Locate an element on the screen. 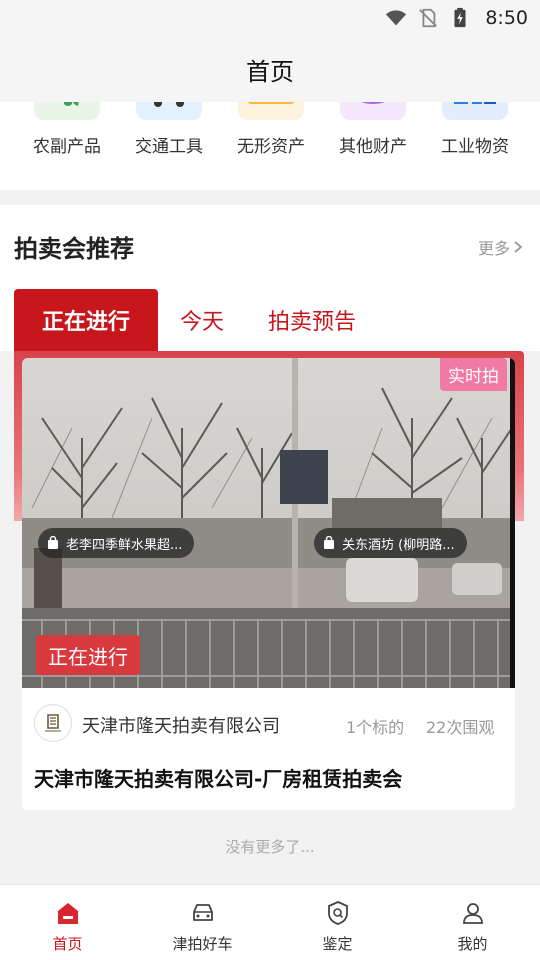 This screenshot has width=540, height=960. section-title: 拍卖会推荐 is located at coordinates (74, 249).